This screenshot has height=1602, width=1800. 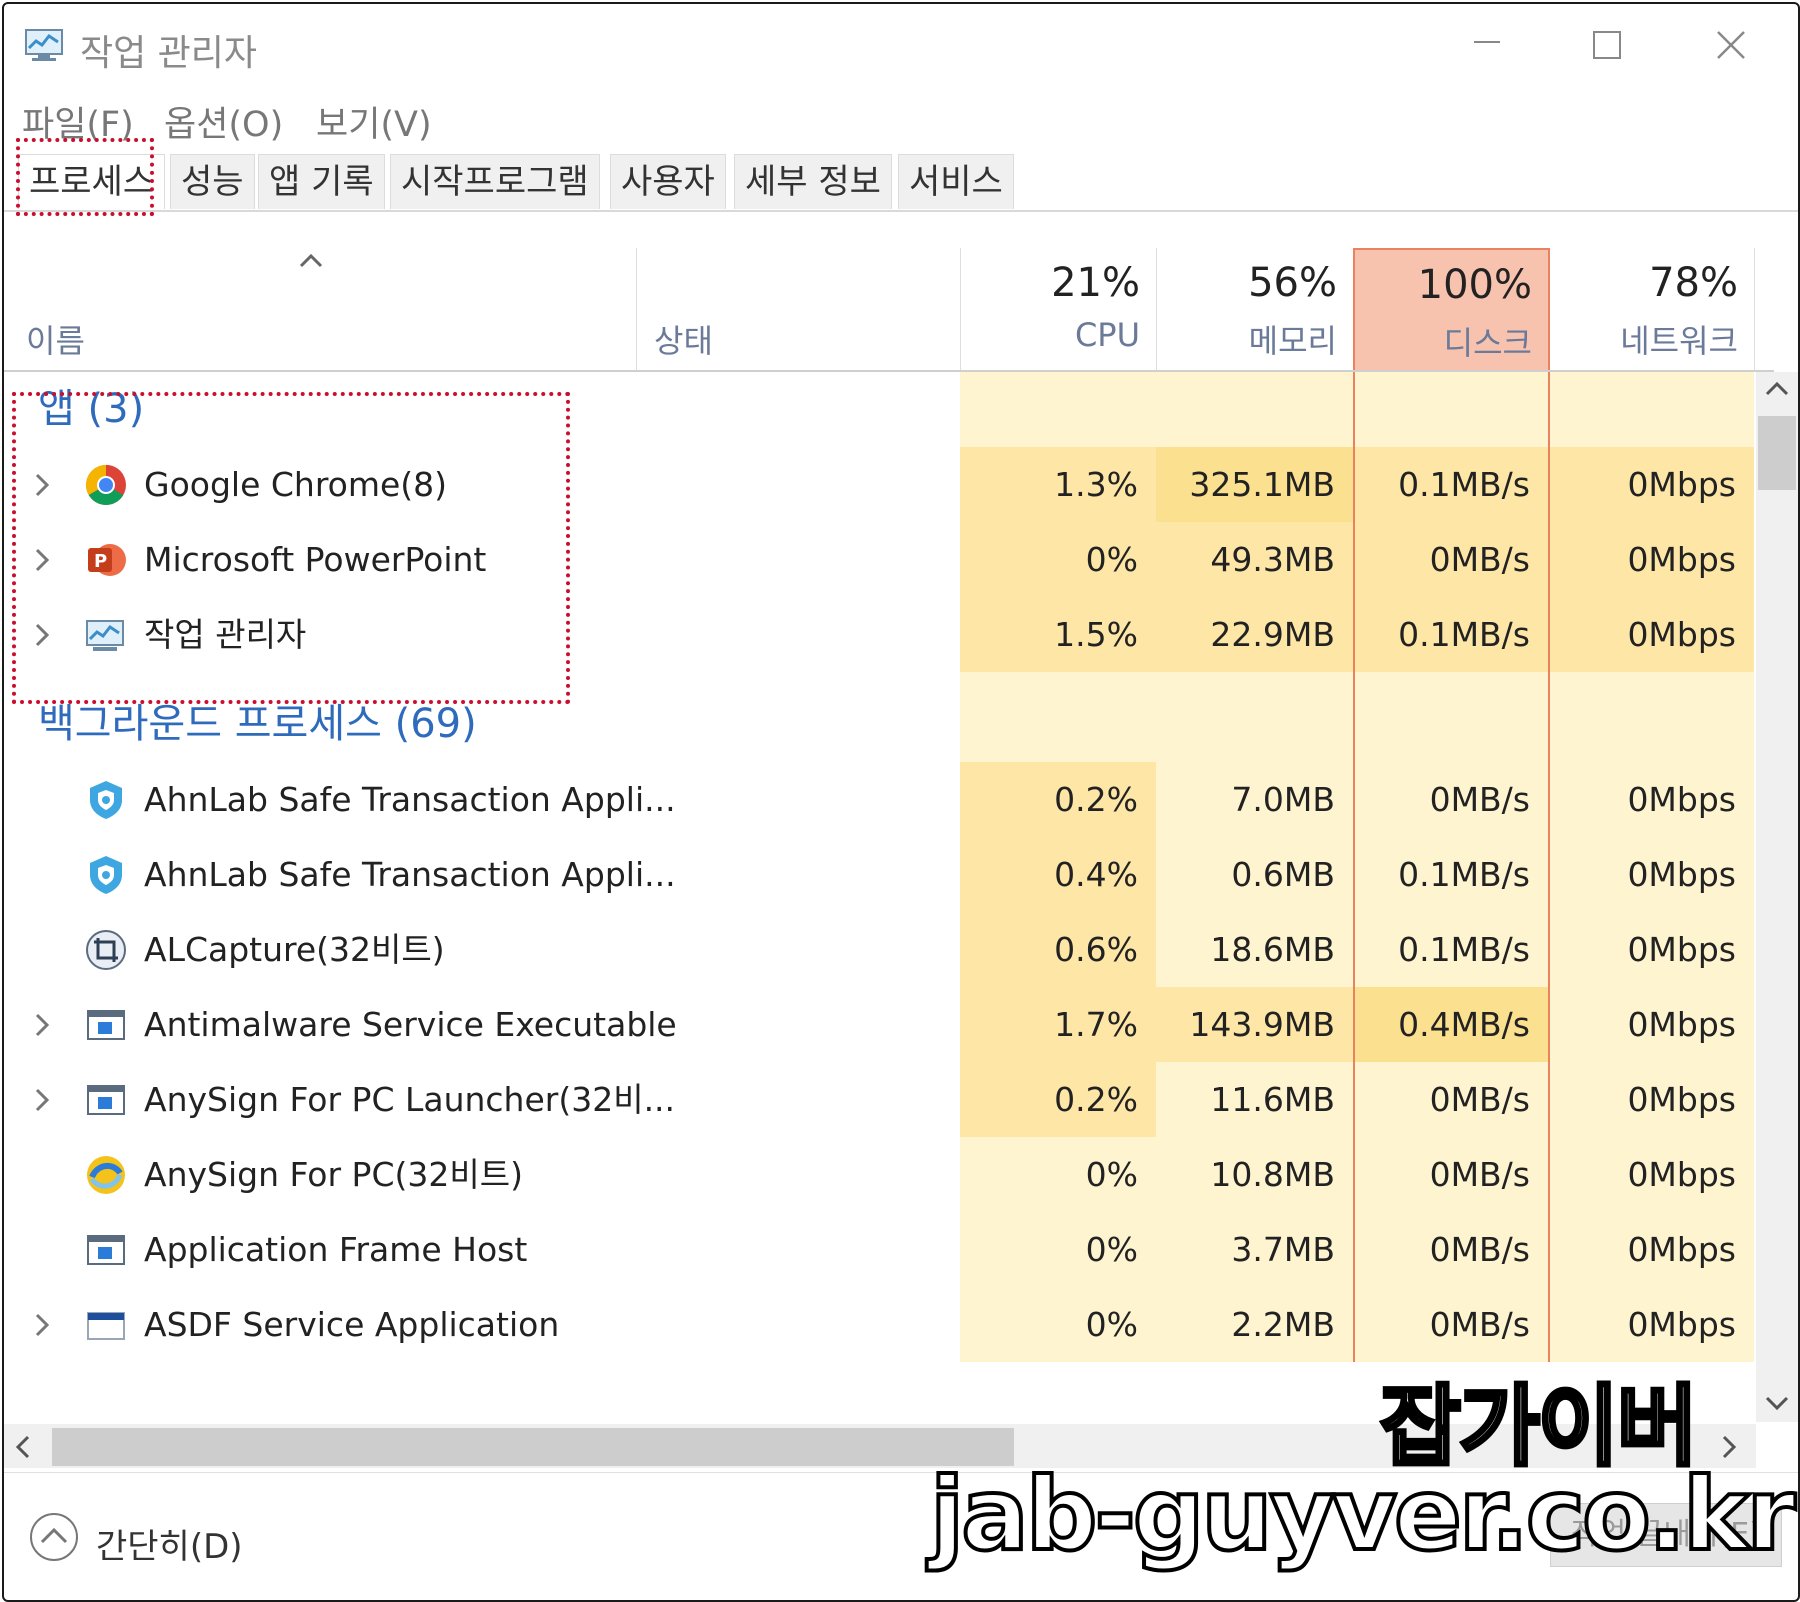 What do you see at coordinates (54, 1537) in the screenshot?
I see `chevron-up-circle-icon` at bounding box center [54, 1537].